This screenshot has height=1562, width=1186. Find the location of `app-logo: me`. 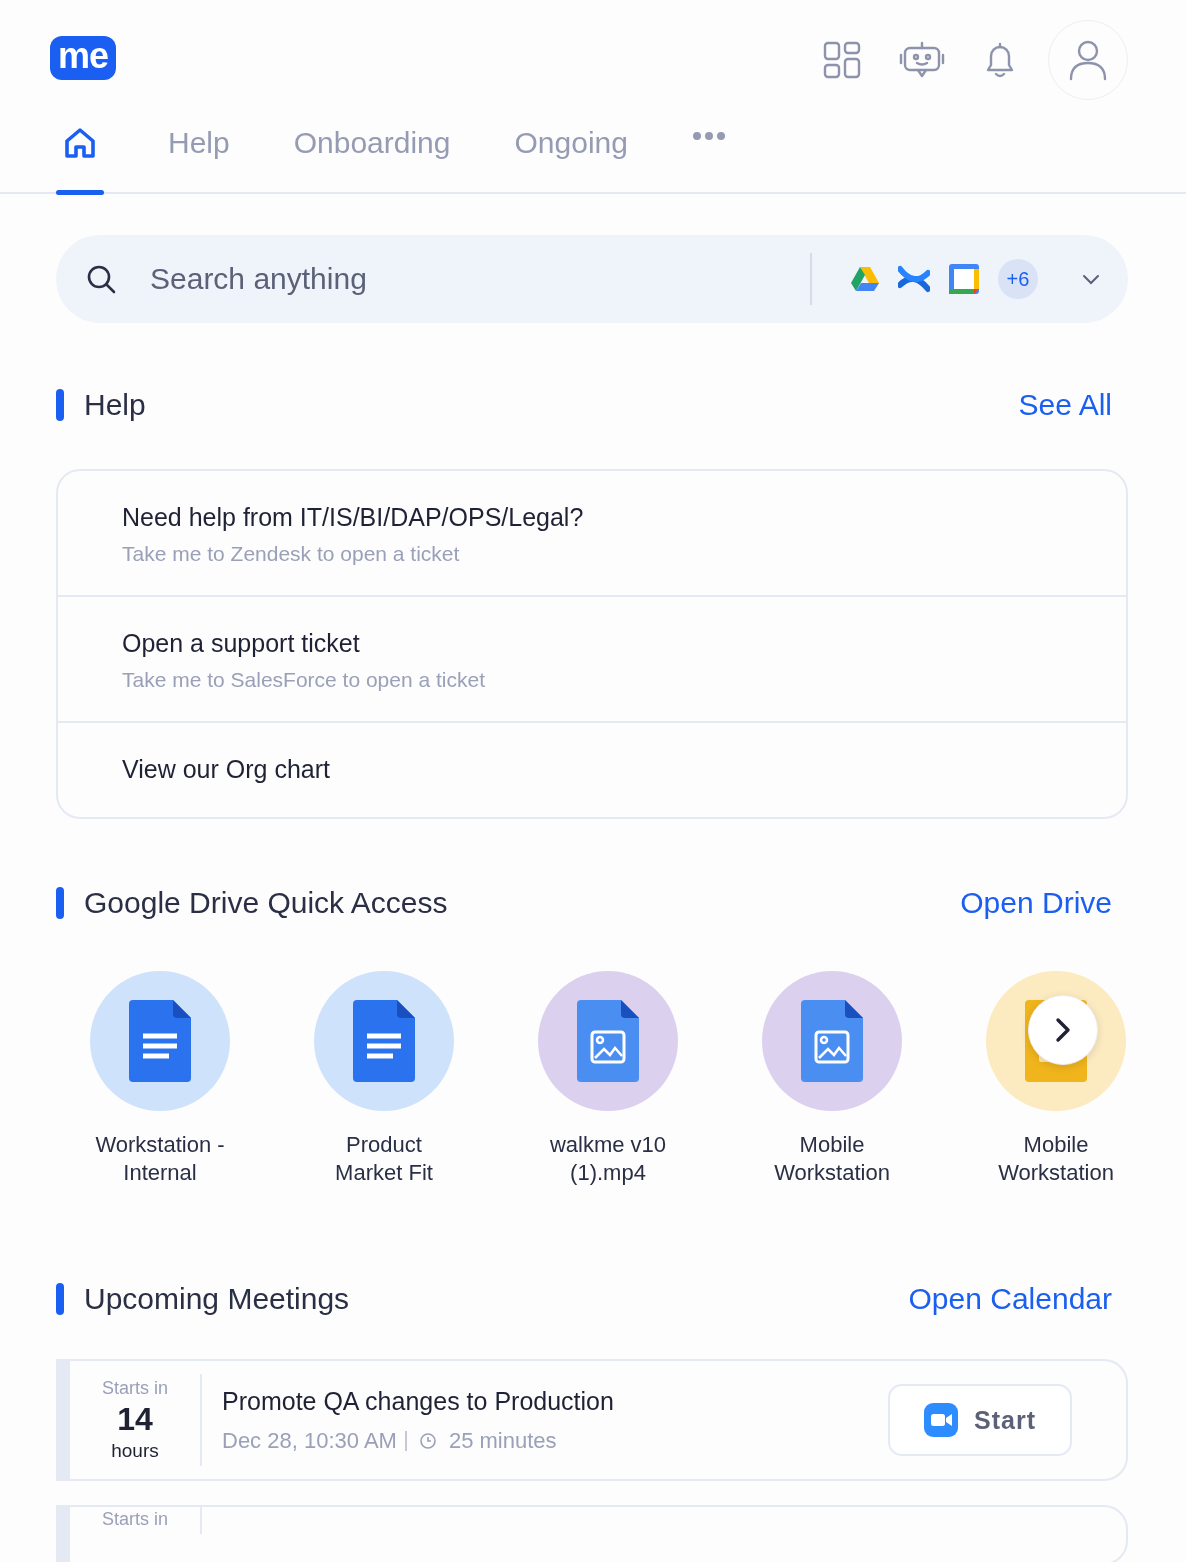

app-logo: me is located at coordinates (83, 58).